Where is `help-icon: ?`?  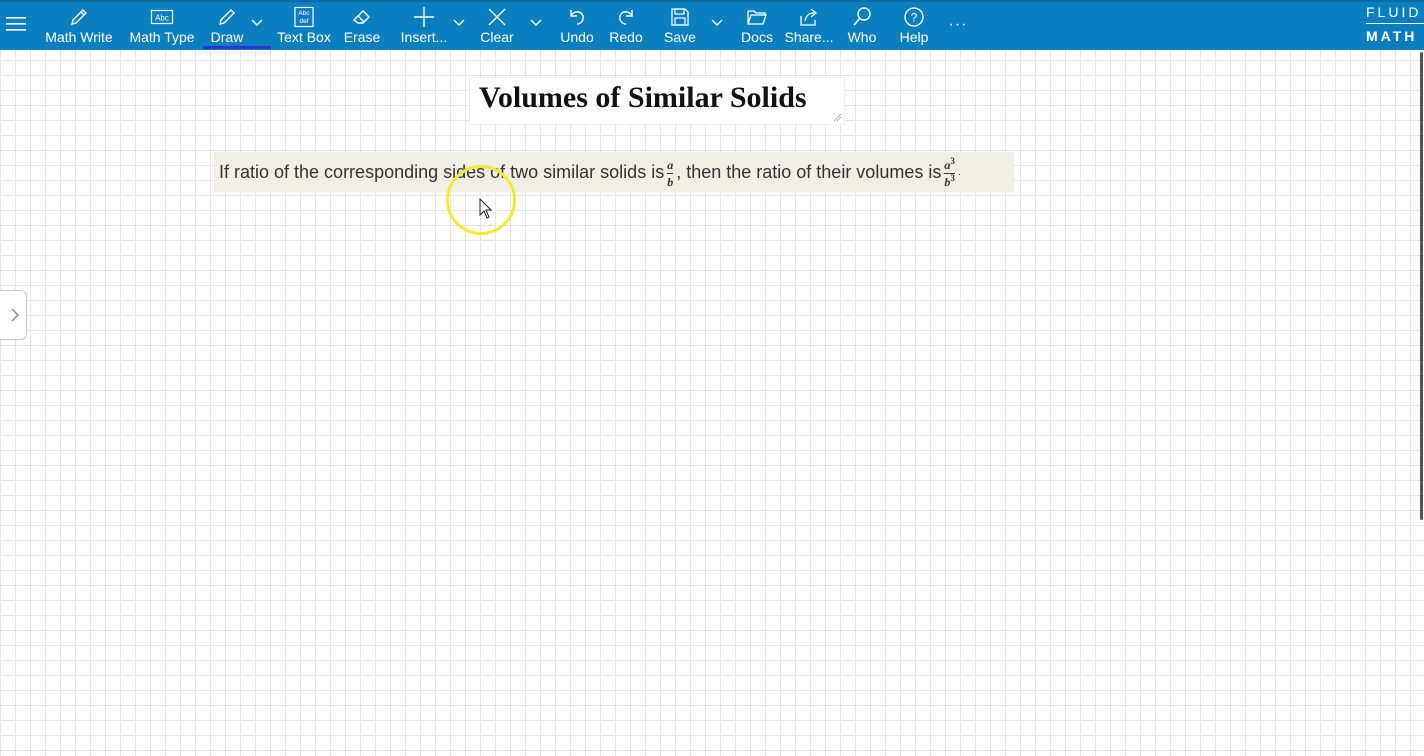 help-icon: ? is located at coordinates (914, 17).